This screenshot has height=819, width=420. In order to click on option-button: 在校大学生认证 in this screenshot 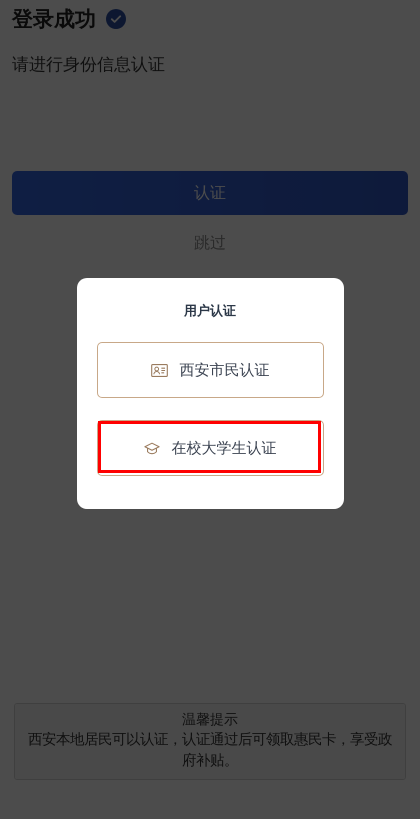, I will do `click(210, 448)`.